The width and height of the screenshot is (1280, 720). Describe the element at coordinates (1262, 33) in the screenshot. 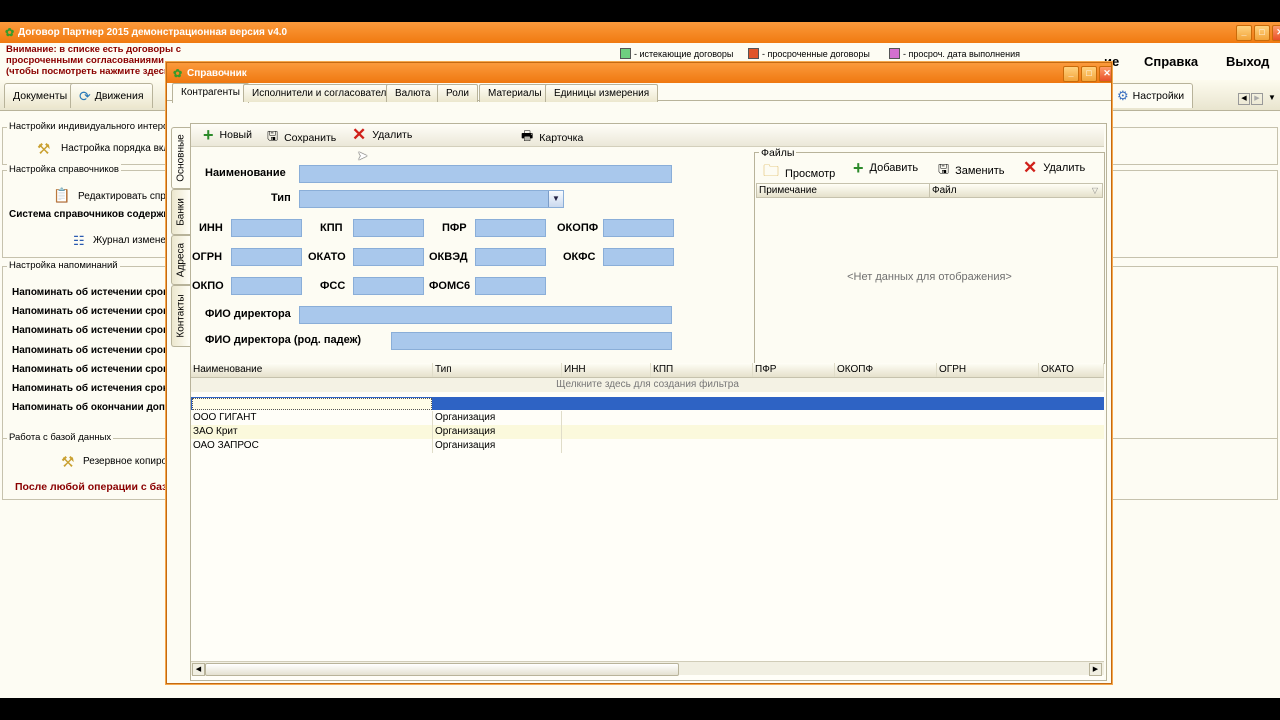

I see `maximize-button: □` at that location.